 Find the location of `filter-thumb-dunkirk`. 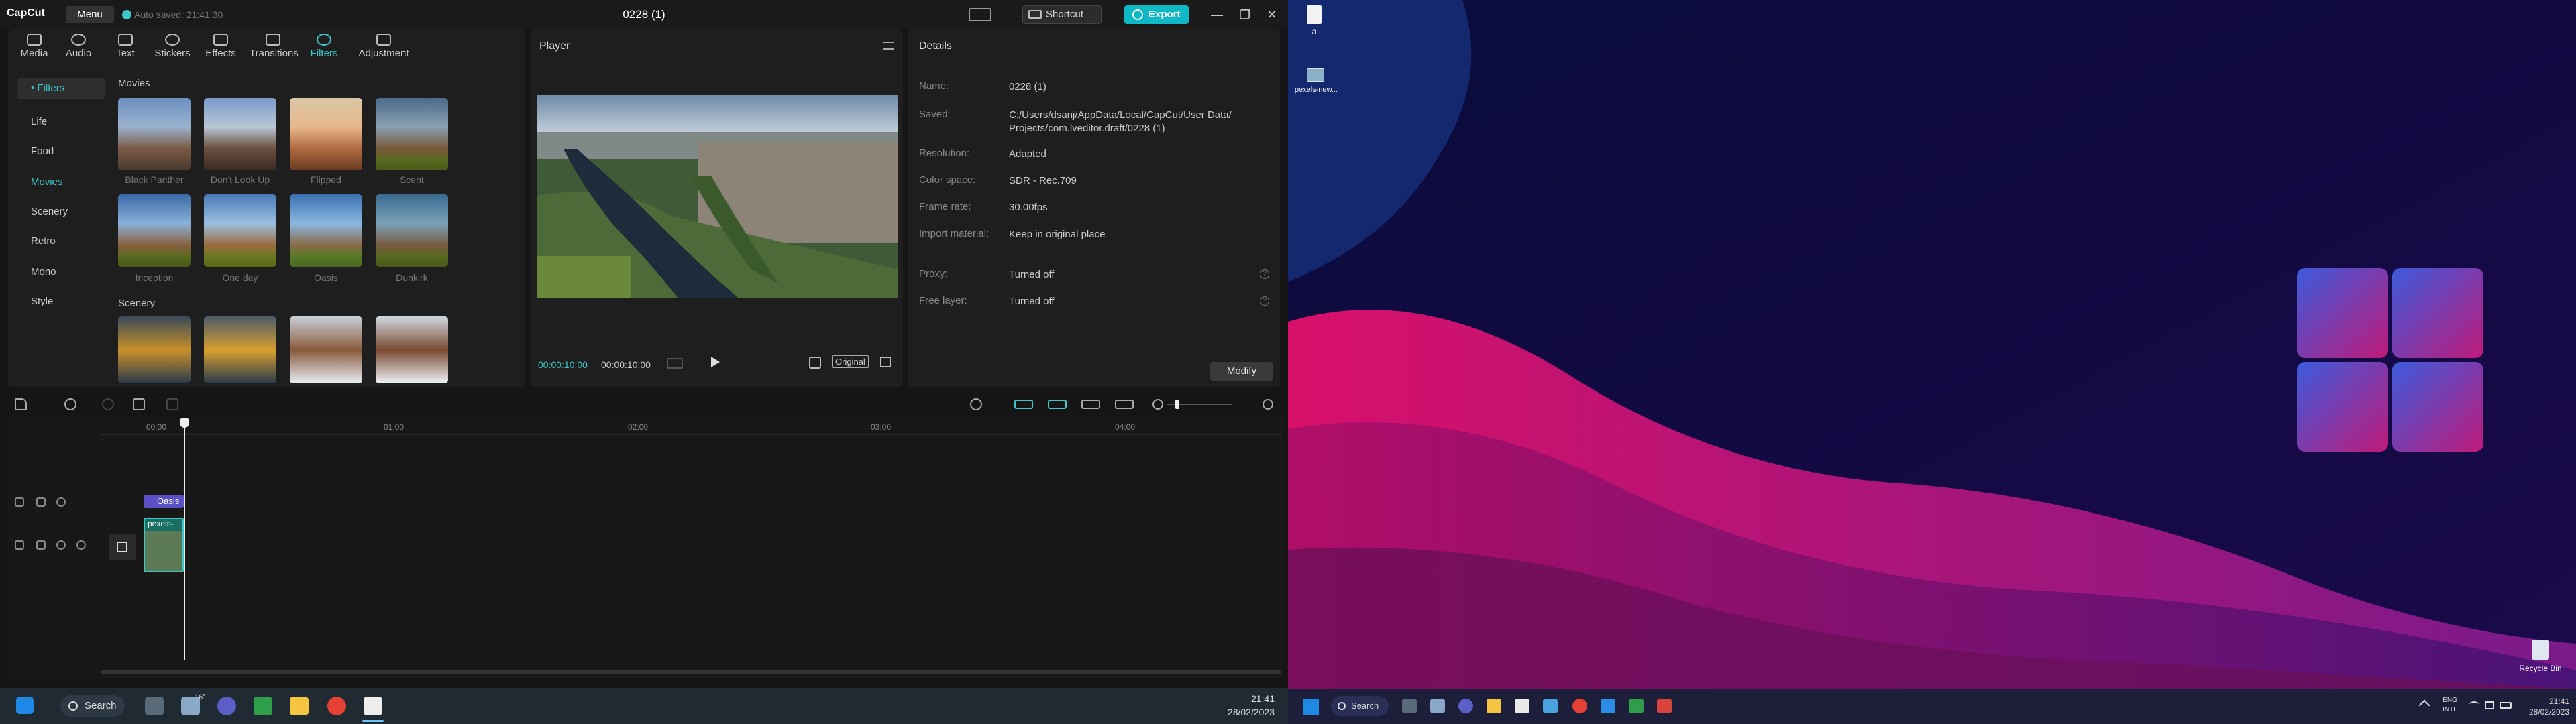

filter-thumb-dunkirk is located at coordinates (412, 230).